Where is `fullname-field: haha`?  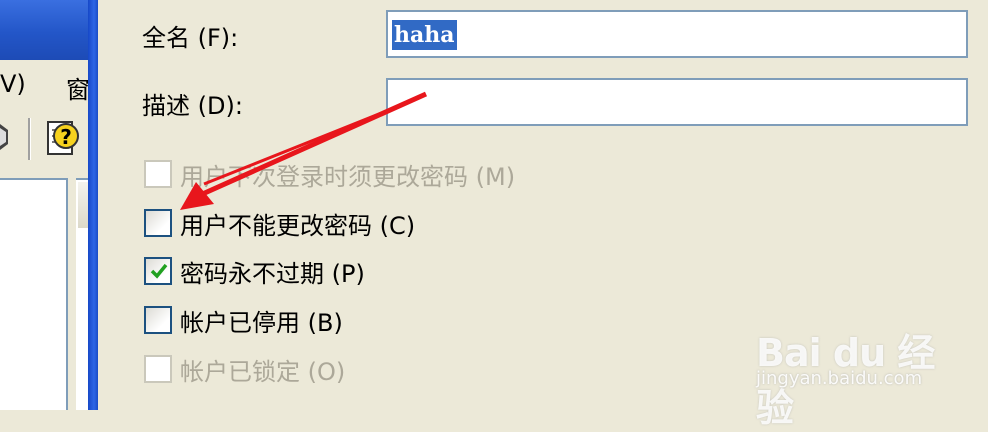 fullname-field: haha is located at coordinates (677, 34).